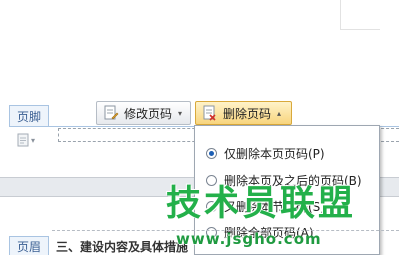  Describe the element at coordinates (23, 140) in the screenshot. I see `page-number-glyph` at that location.